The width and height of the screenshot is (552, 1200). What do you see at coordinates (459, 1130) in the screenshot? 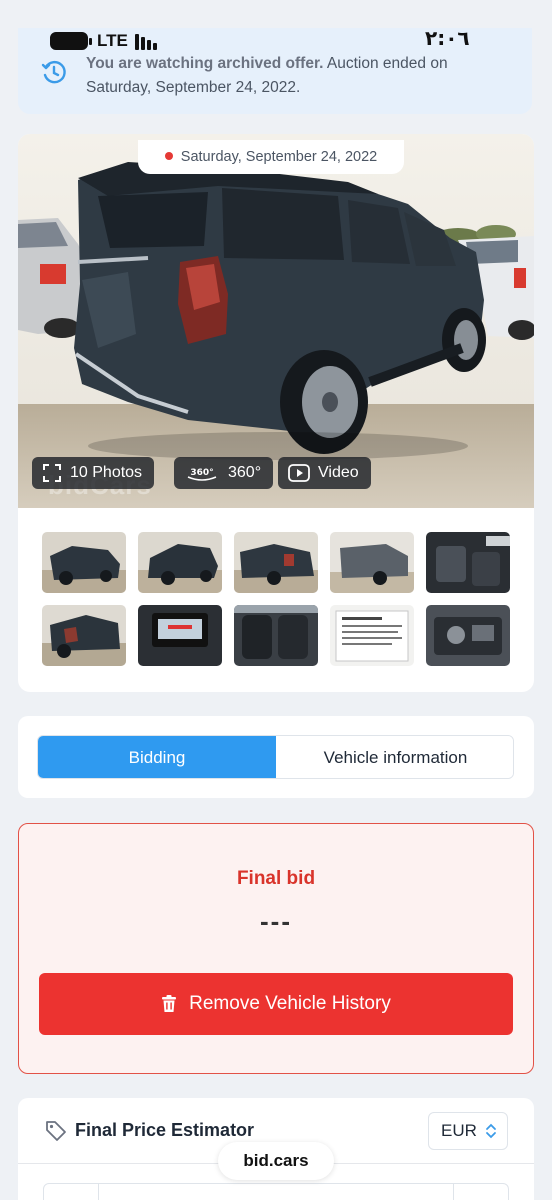
I see `currency-value: EUR` at bounding box center [459, 1130].